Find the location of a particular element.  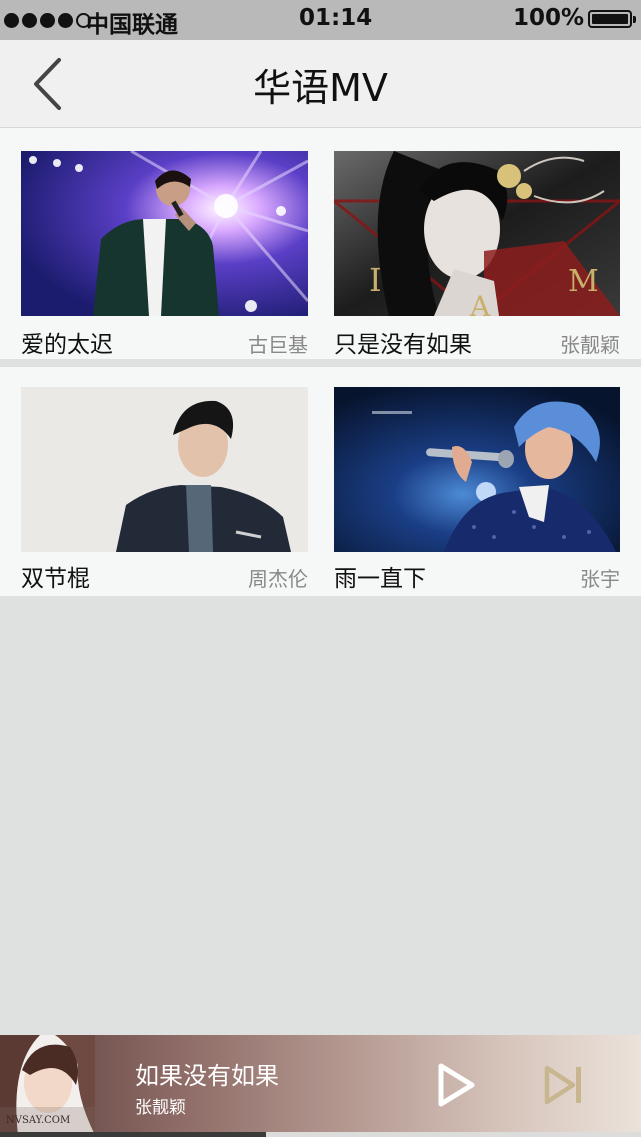

status-bar: 中国联通 01:14 100% is located at coordinates (320, 20).